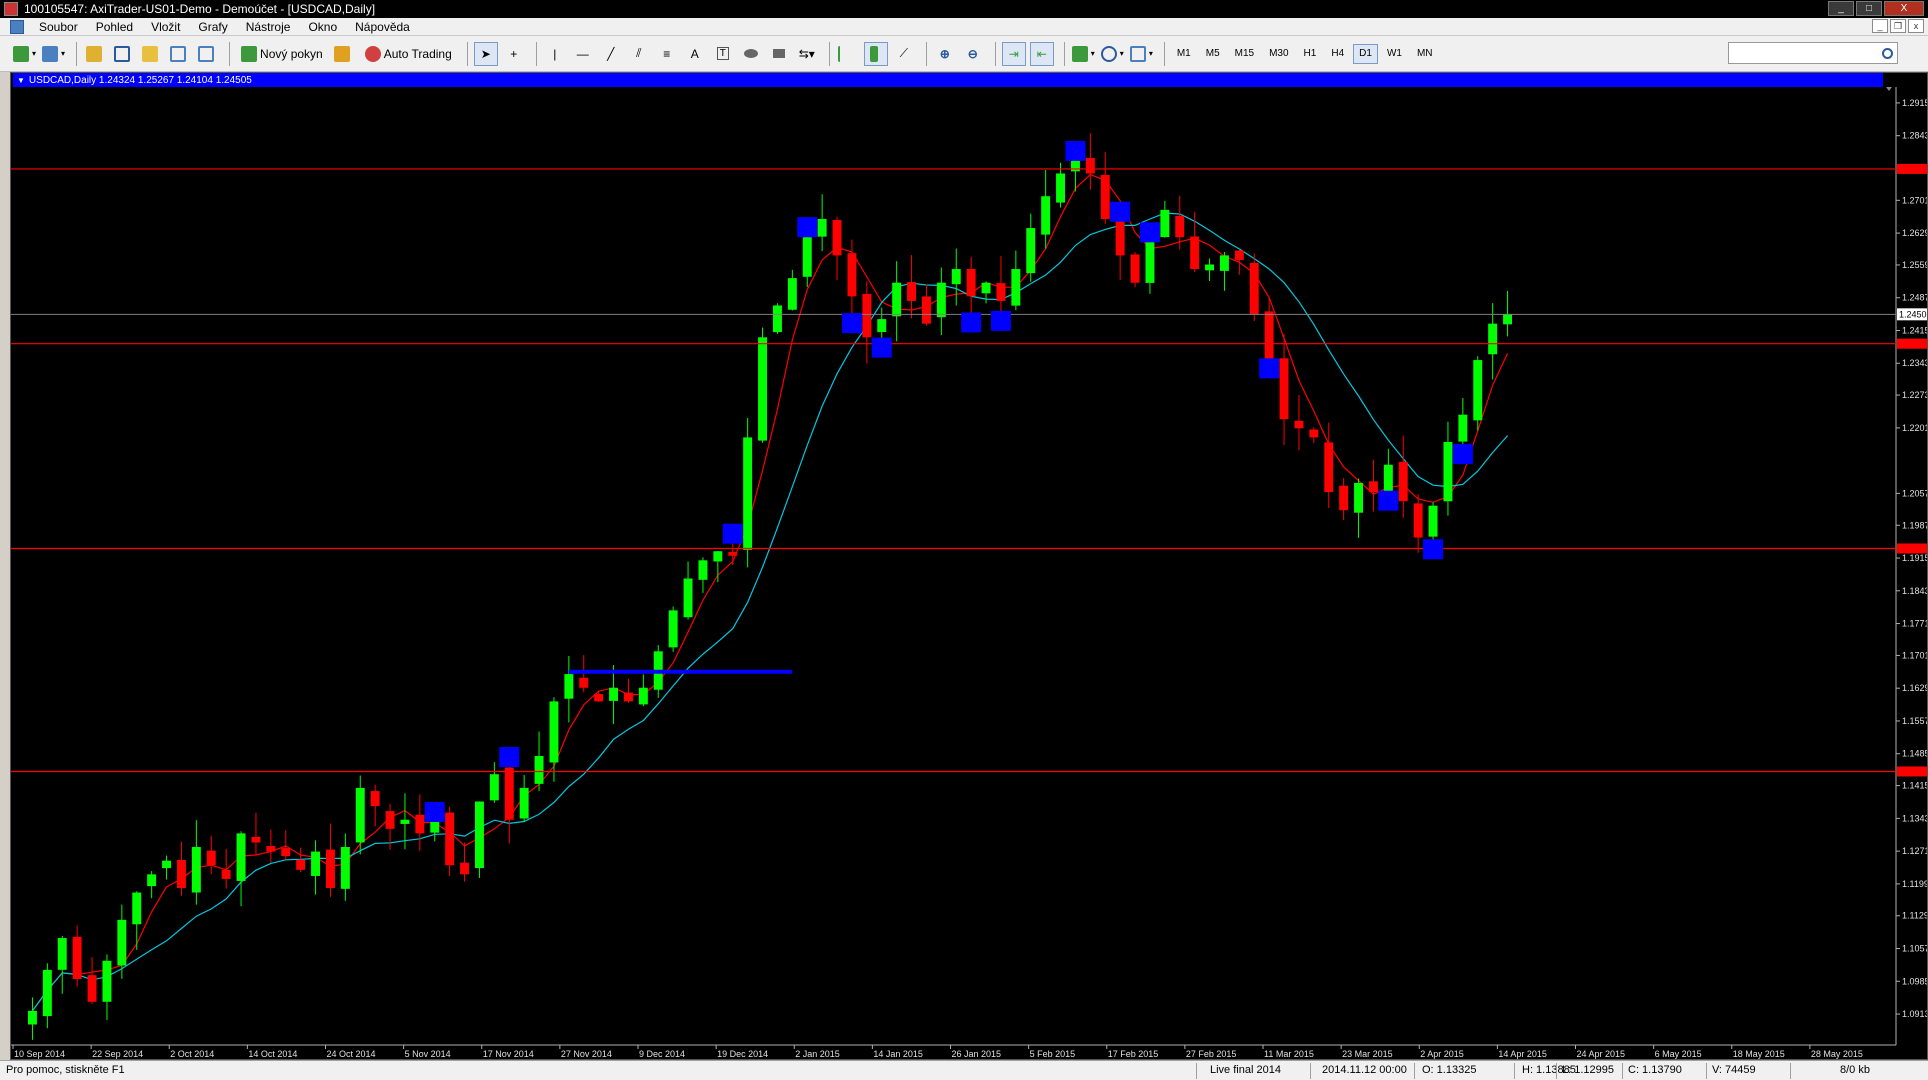 The height and width of the screenshot is (1080, 1928). I want to click on time-tick-label: 17 Nov 2014, so click(508, 1054).